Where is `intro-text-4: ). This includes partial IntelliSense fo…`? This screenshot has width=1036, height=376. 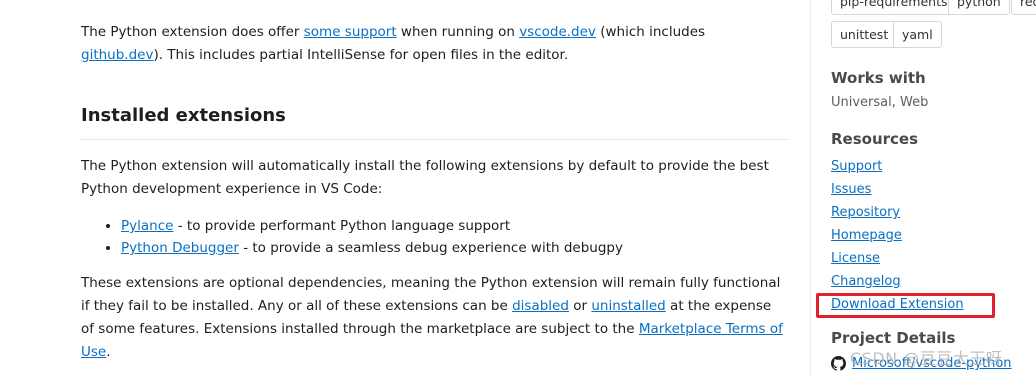 intro-text-4: ). This includes partial IntelliSense fo… is located at coordinates (361, 55).